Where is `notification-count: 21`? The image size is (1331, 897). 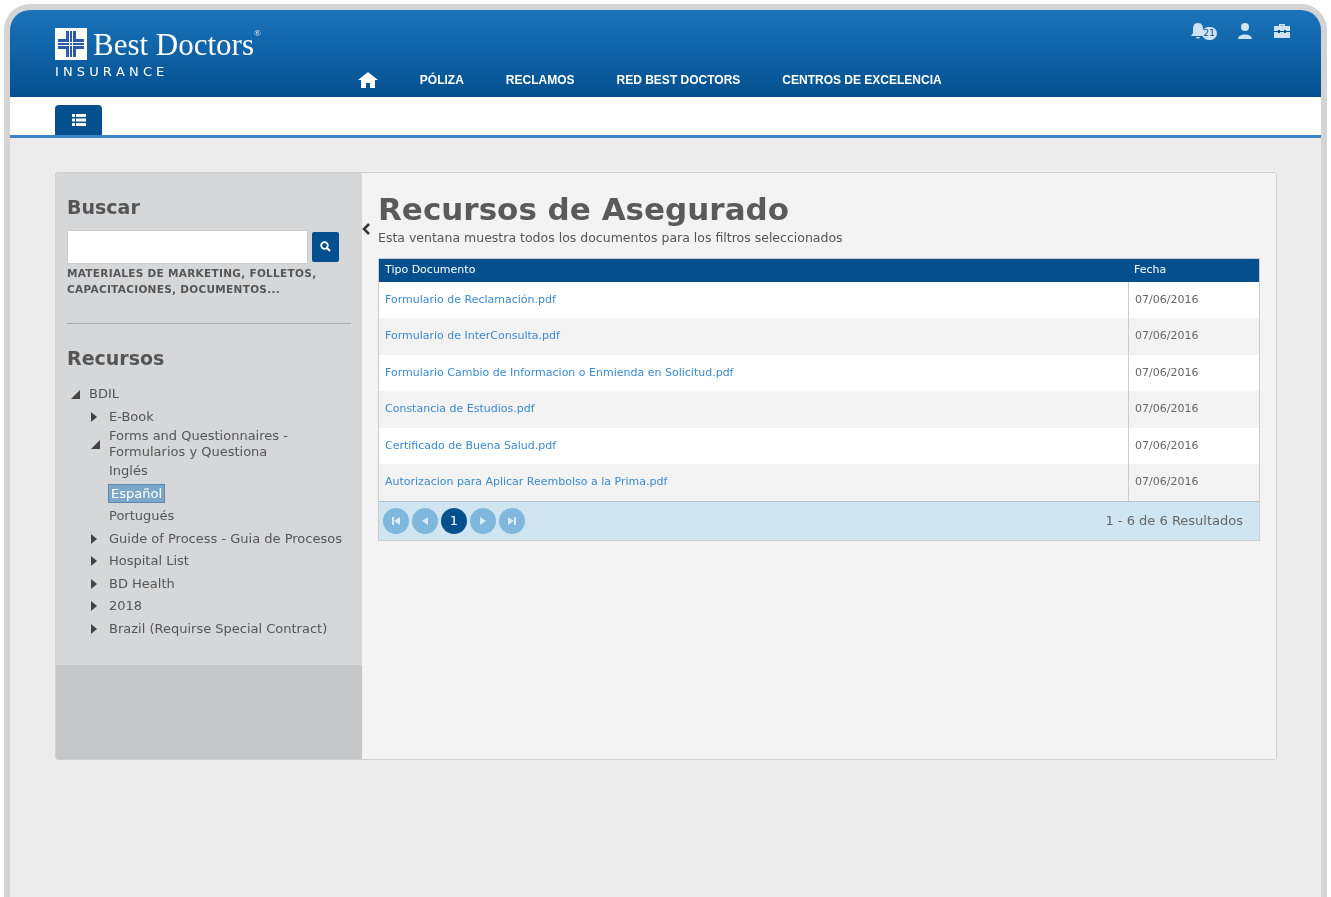
notification-count: 21 is located at coordinates (1209, 33).